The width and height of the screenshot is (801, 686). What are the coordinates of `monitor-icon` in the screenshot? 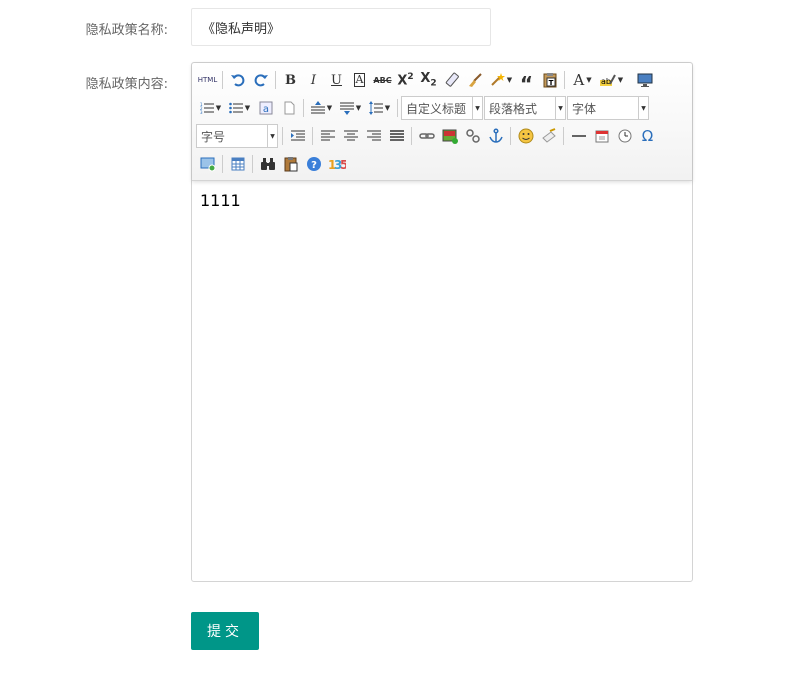 It's located at (644, 80).